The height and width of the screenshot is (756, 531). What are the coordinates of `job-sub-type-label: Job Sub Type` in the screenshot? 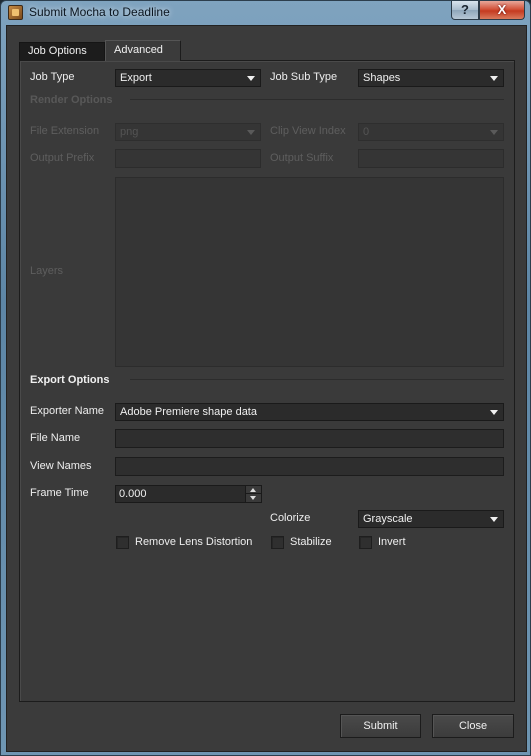 It's located at (304, 77).